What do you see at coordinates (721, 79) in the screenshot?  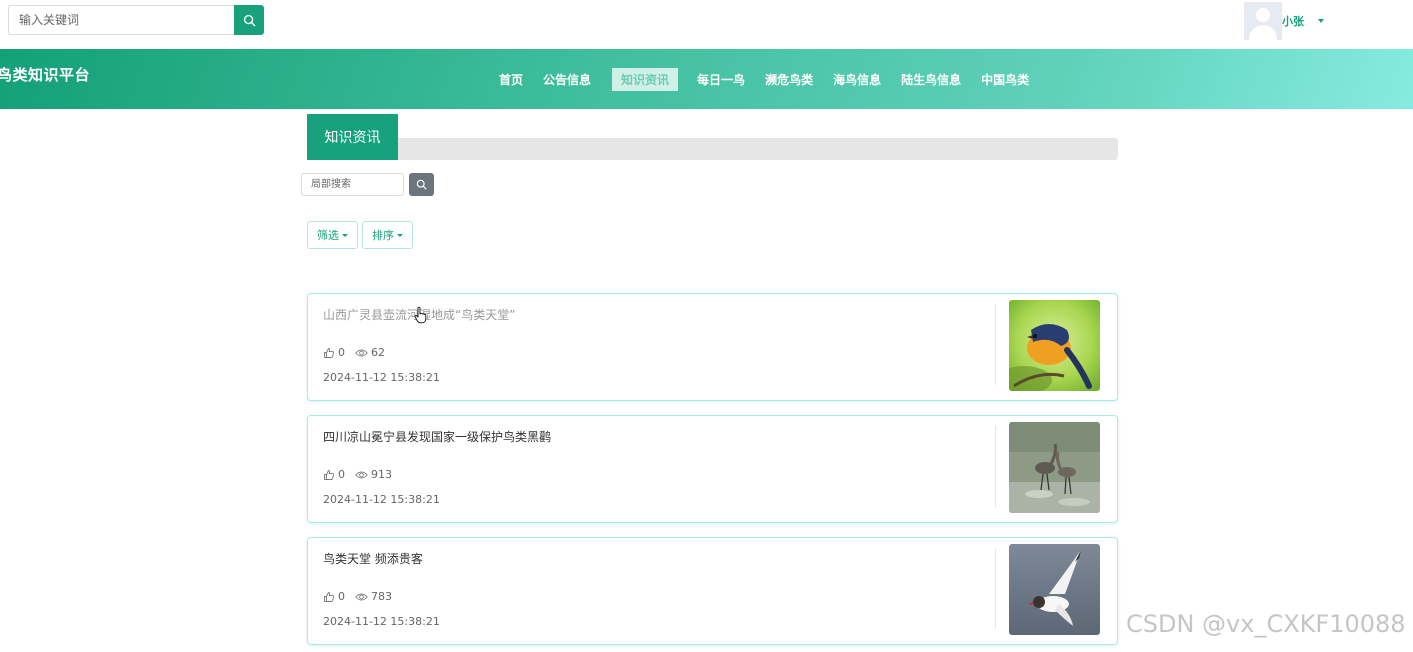 I see `nav-item-daily-bird: 每日一鸟` at bounding box center [721, 79].